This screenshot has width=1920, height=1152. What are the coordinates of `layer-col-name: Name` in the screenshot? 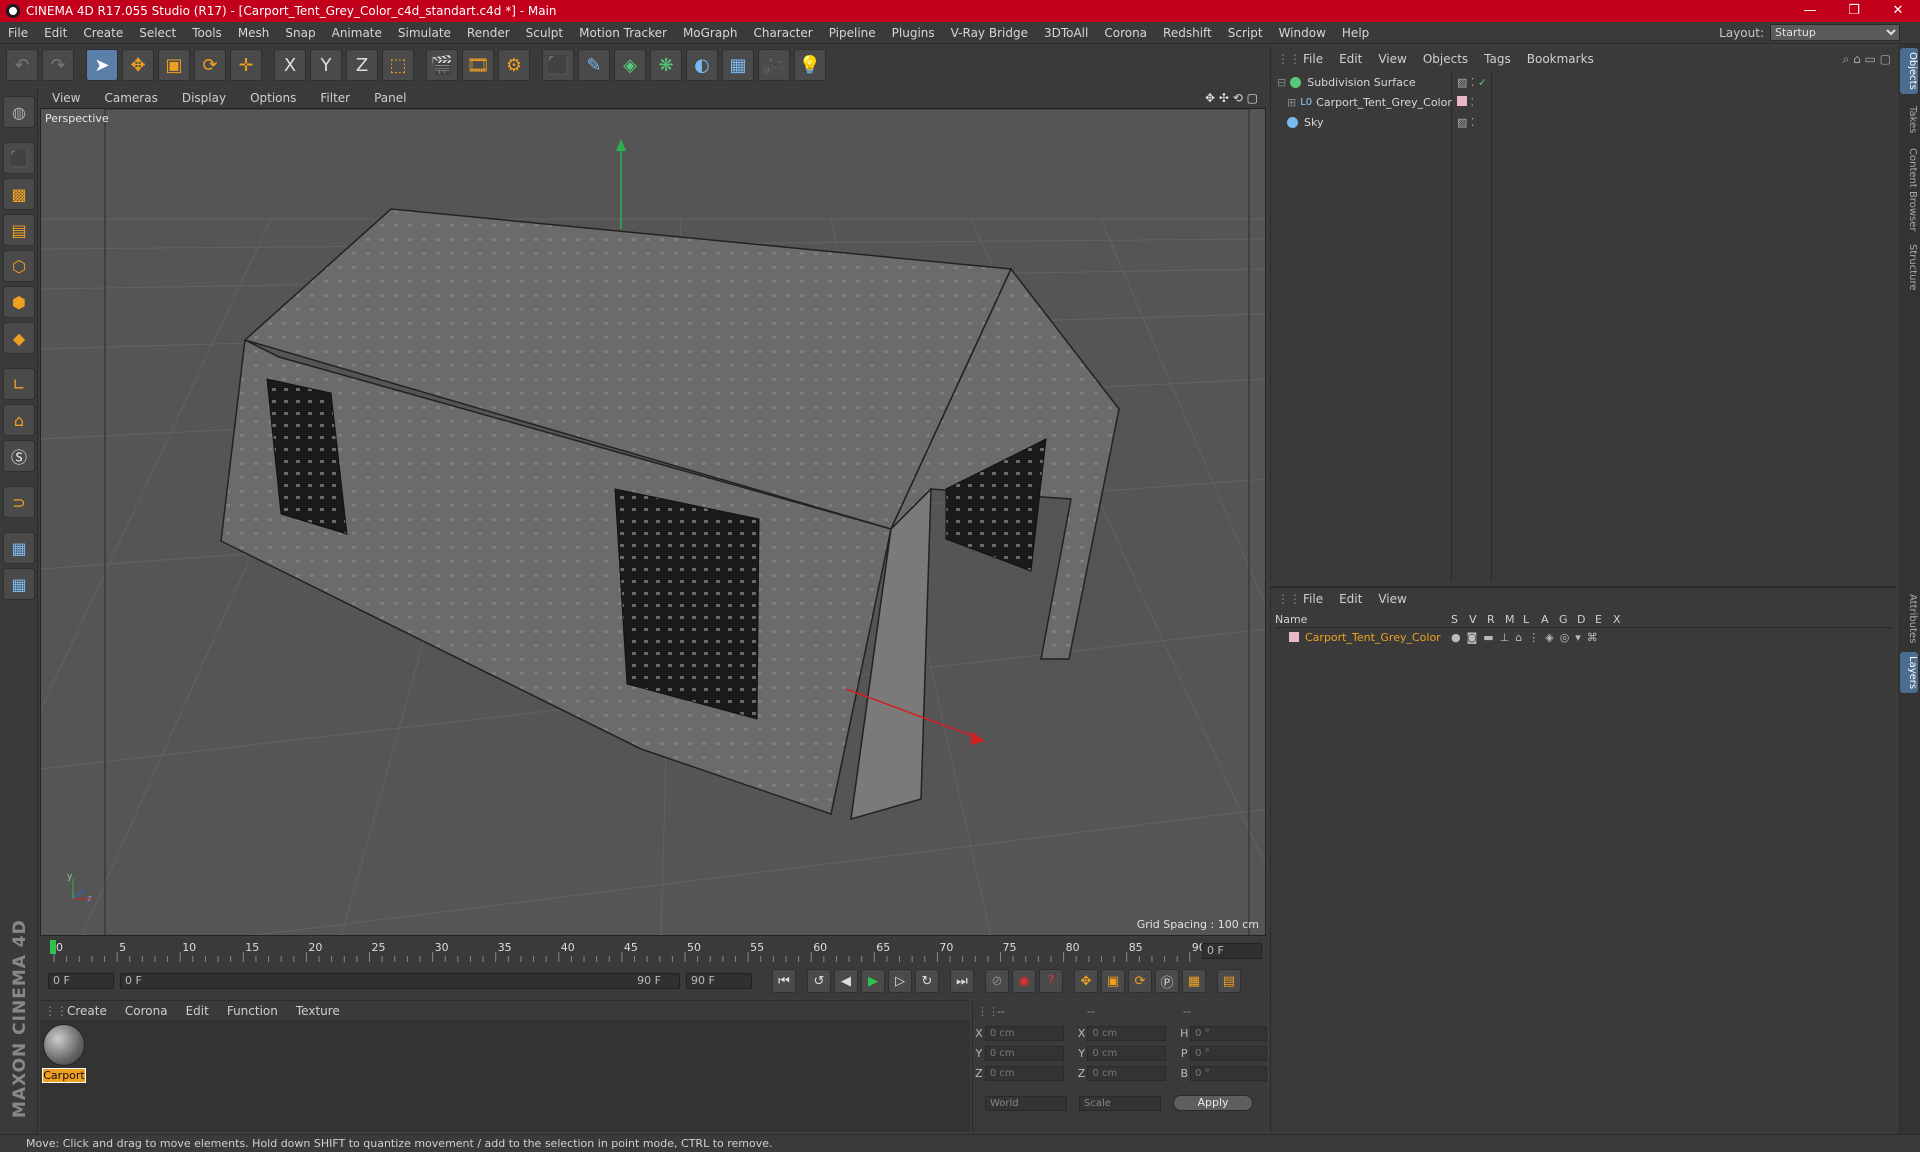 It's located at (1363, 619).